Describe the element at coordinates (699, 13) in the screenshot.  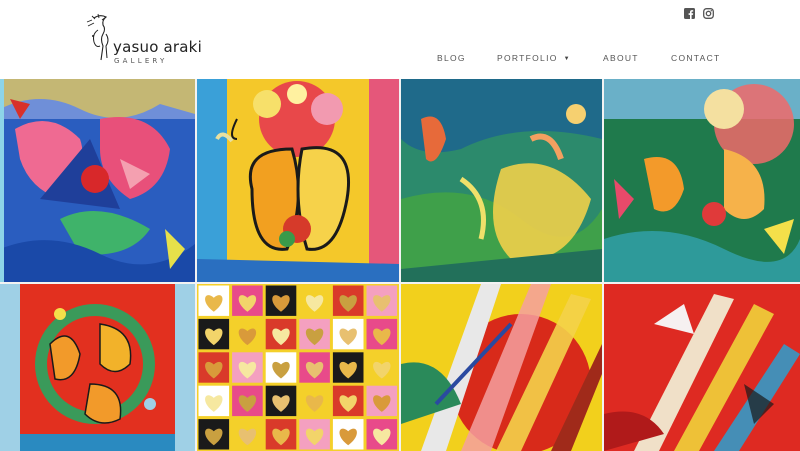
I see `social-links` at that location.